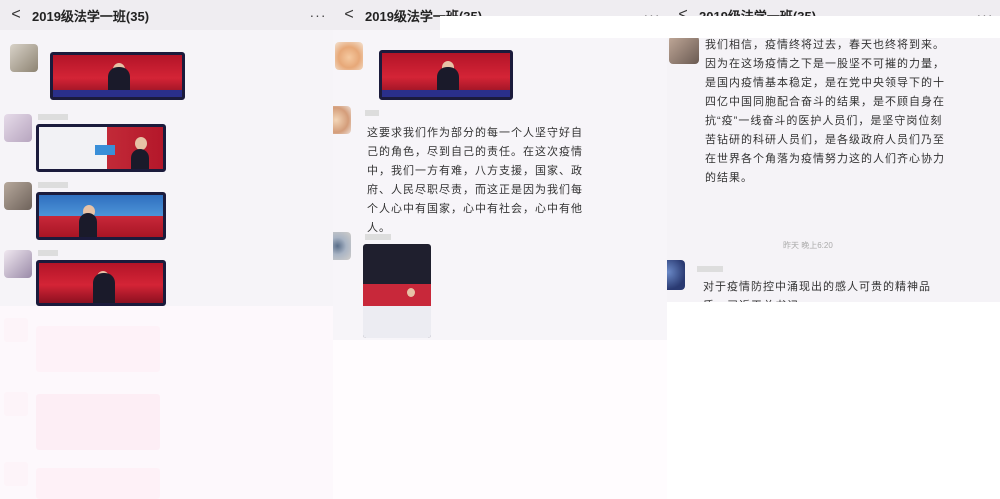 This screenshot has width=1000, height=499. I want to click on chat-title: 2019级法学一班(35), so click(91, 16).